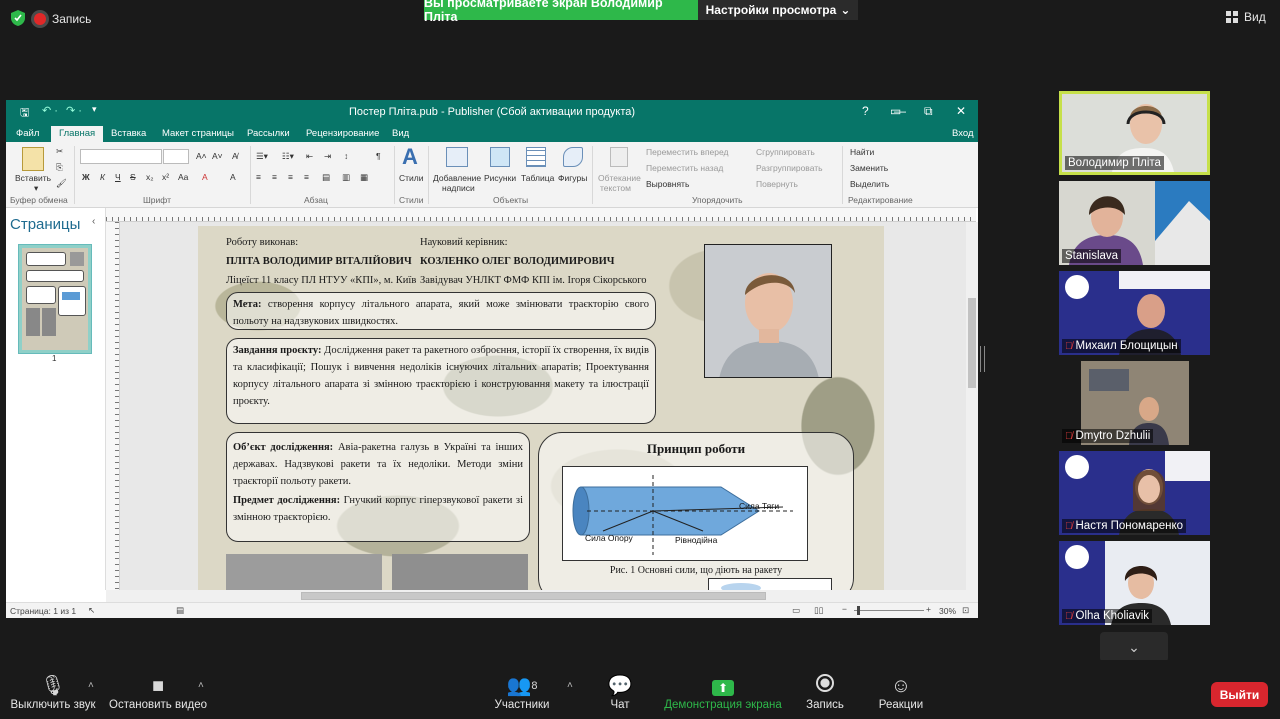 This screenshot has width=1280, height=719. I want to click on select-button: Выделить, so click(869, 184).